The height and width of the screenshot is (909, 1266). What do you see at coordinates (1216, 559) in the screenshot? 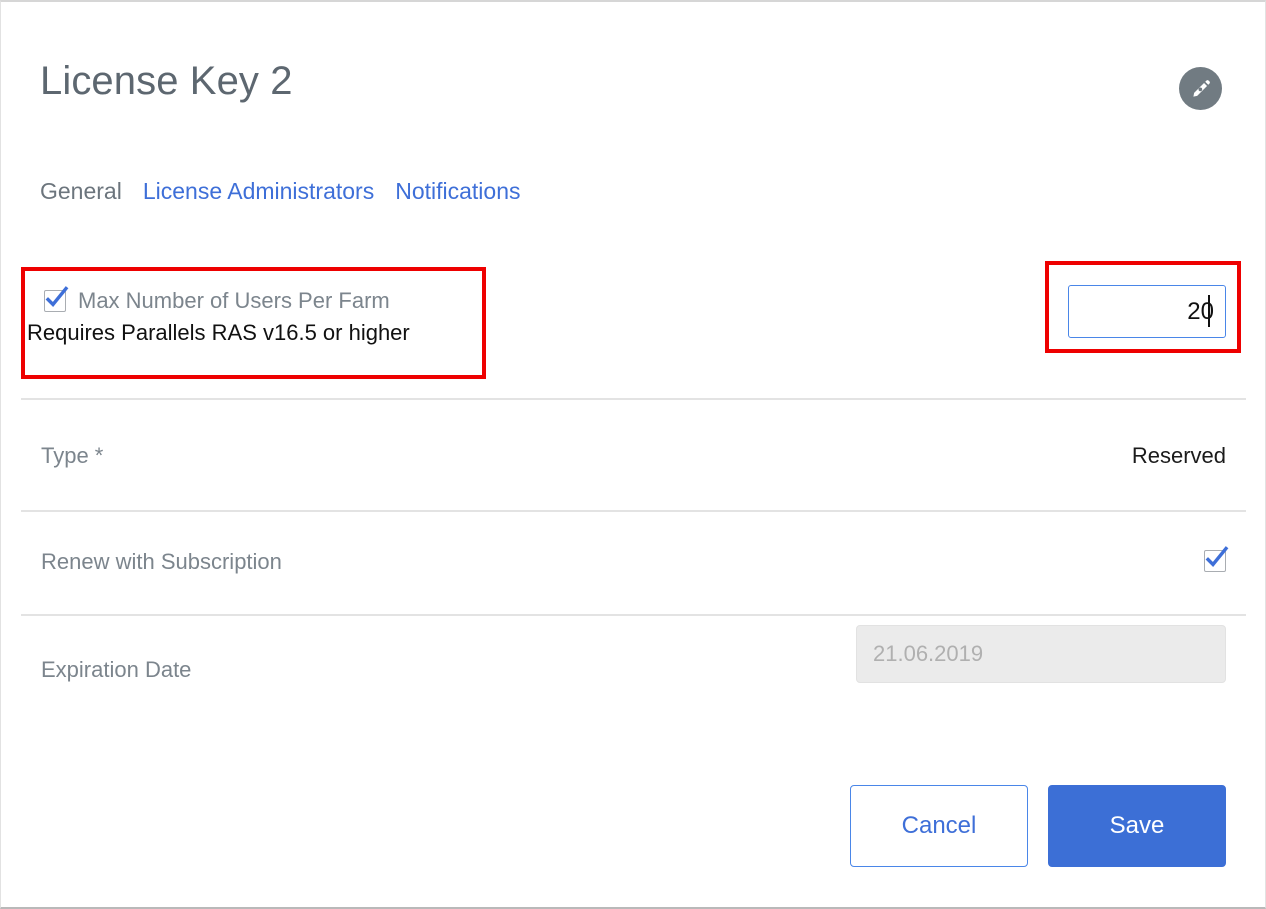
I see `renew-checkbox` at bounding box center [1216, 559].